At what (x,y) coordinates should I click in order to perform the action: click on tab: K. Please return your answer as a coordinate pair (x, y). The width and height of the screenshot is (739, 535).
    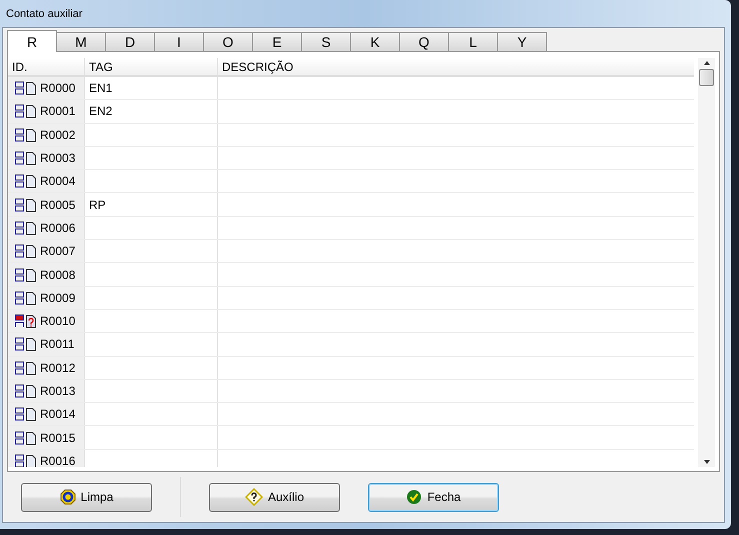
    Looking at the image, I should click on (375, 41).